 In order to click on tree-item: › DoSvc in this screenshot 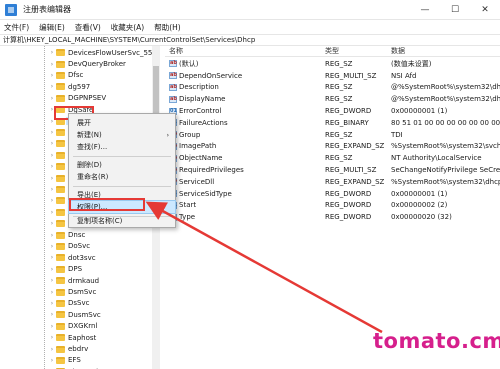, I will do `click(79, 246)`.